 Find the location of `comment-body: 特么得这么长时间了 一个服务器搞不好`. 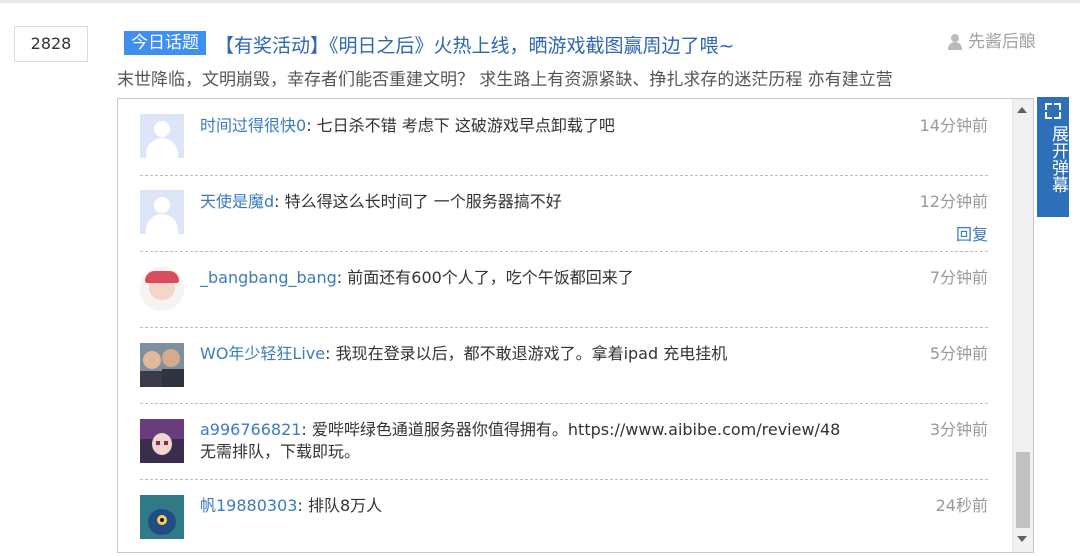

comment-body: 特么得这么长时间了 一个服务器搞不好 is located at coordinates (423, 201).